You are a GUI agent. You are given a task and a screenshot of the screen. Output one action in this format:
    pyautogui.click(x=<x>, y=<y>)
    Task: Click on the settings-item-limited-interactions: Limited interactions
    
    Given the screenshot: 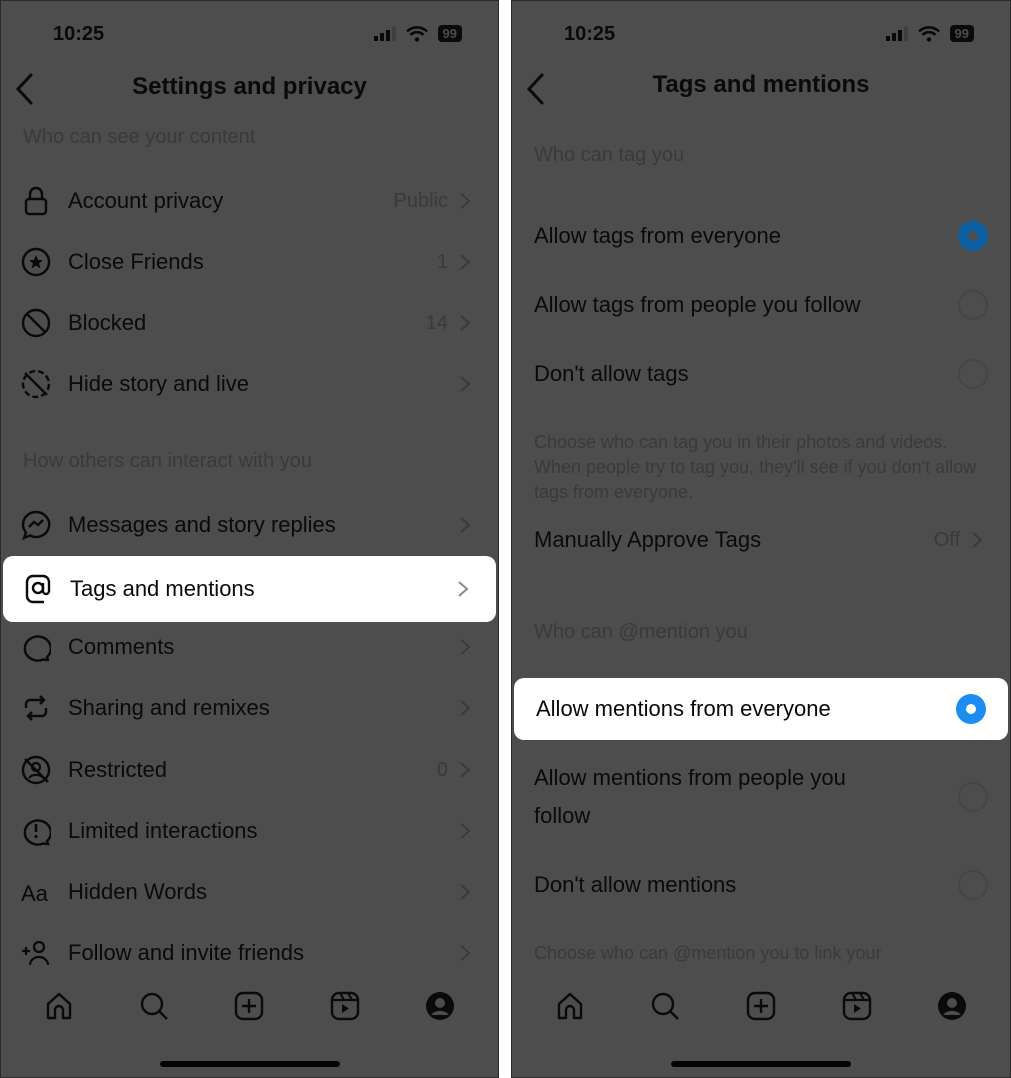 What is the action you would take?
    pyautogui.click(x=249, y=831)
    